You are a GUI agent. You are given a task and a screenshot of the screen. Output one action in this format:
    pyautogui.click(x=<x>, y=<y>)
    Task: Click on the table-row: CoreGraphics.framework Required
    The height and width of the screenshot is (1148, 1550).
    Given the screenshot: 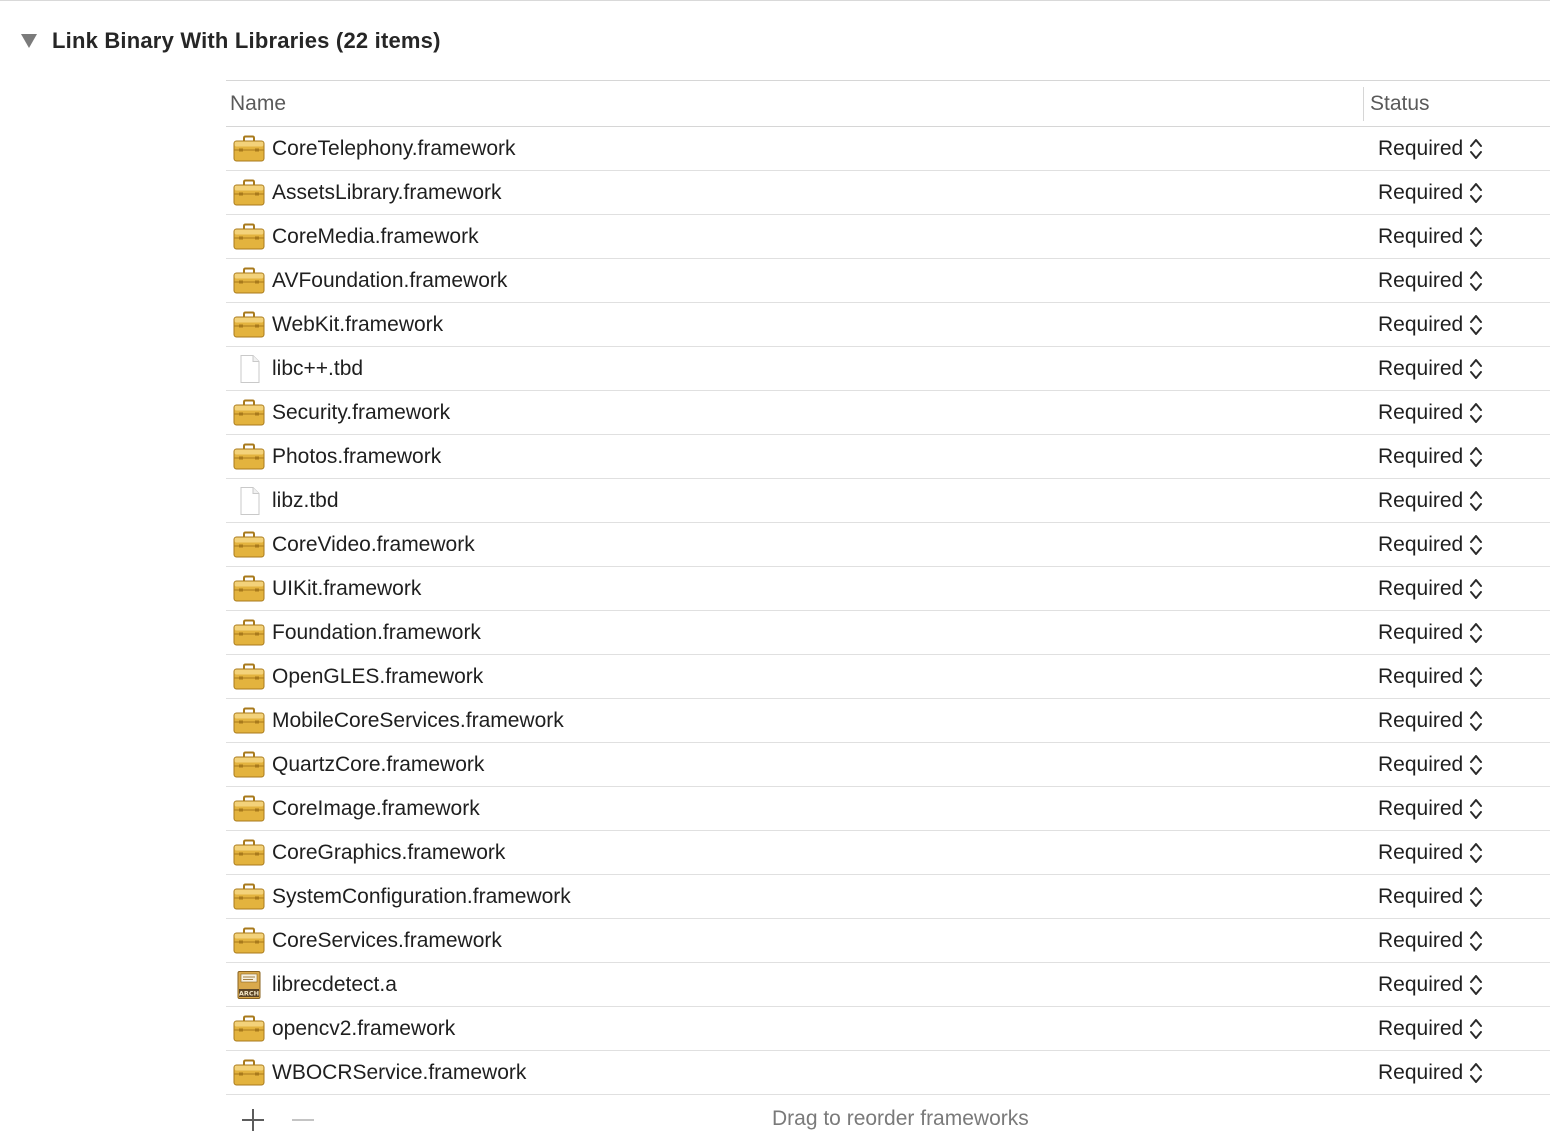 What is the action you would take?
    pyautogui.click(x=888, y=853)
    